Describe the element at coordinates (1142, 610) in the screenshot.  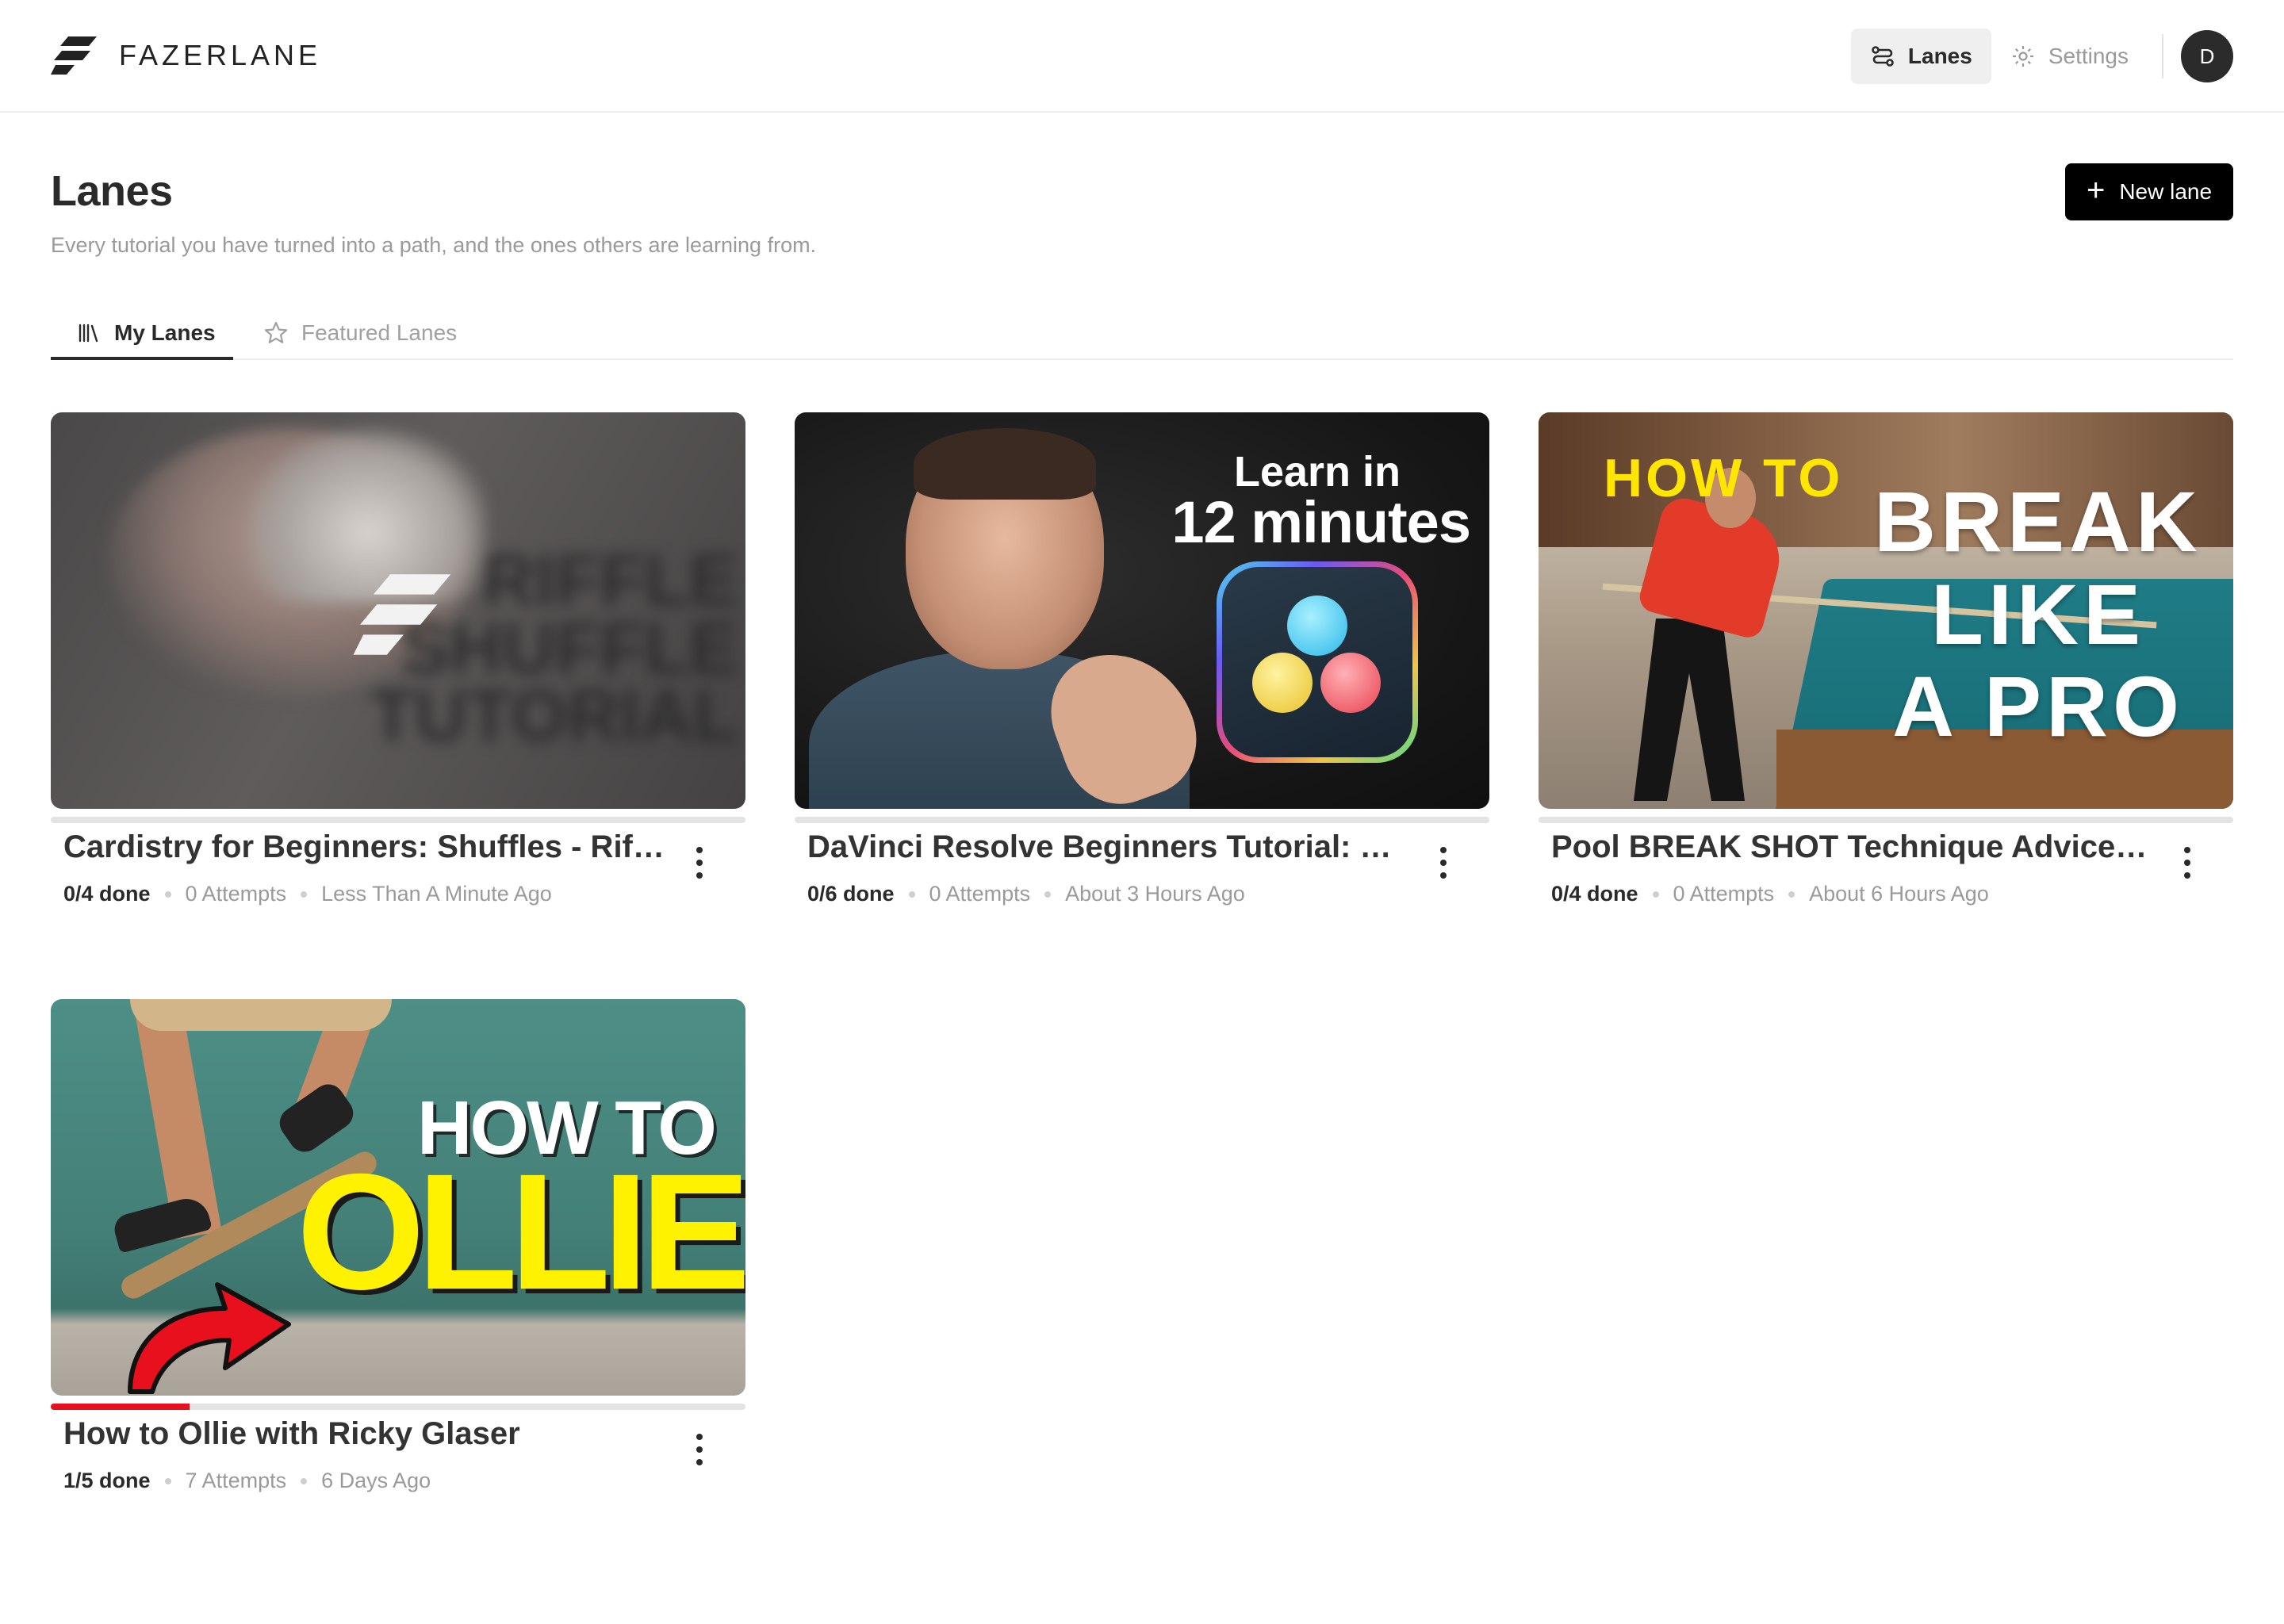
I see `lane-thumbnail: Learn in 12 minutes` at that location.